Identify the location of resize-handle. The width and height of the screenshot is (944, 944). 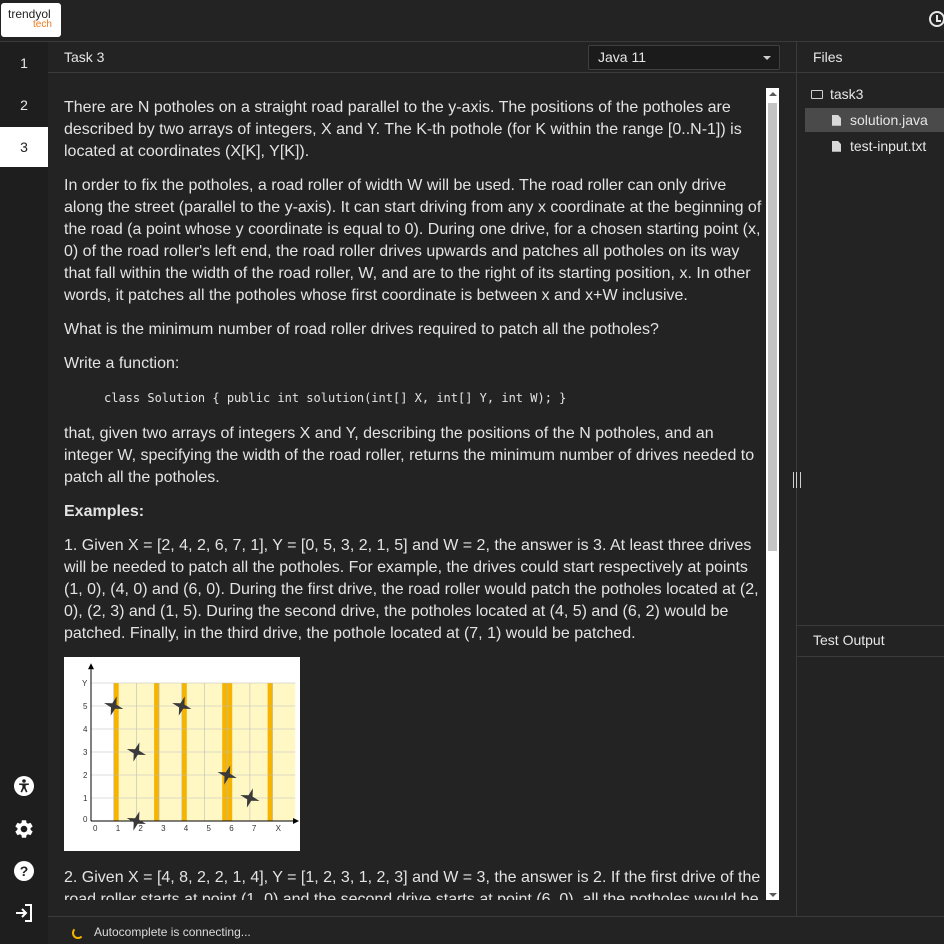
(797, 480).